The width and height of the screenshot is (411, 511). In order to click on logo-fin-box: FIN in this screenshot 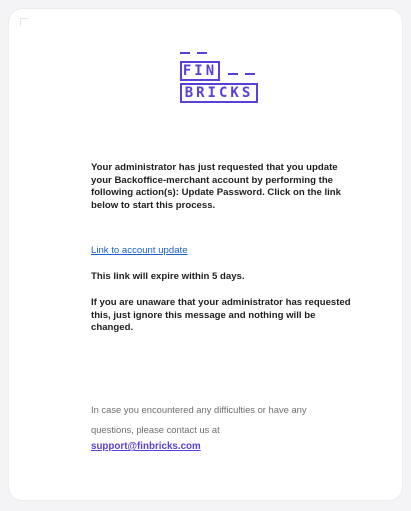, I will do `click(200, 71)`.